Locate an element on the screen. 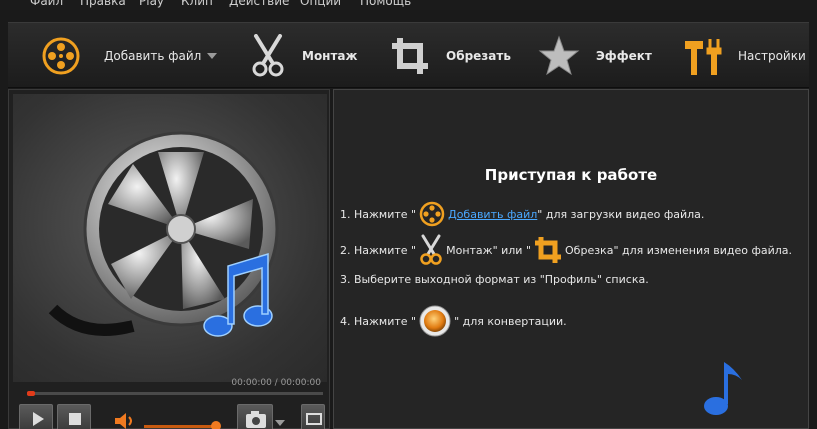 This screenshot has height=429, width=817. play-button is located at coordinates (36, 416).